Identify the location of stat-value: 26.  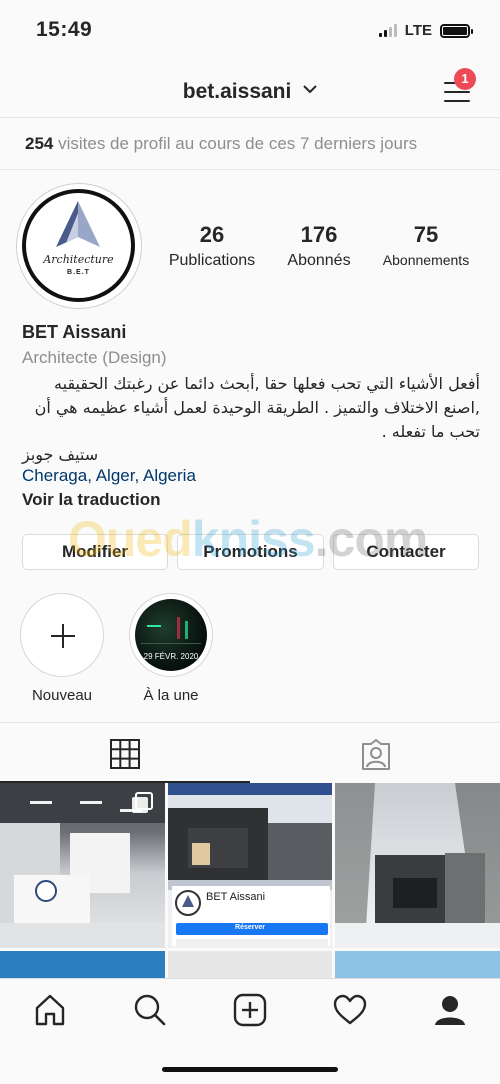
(212, 234).